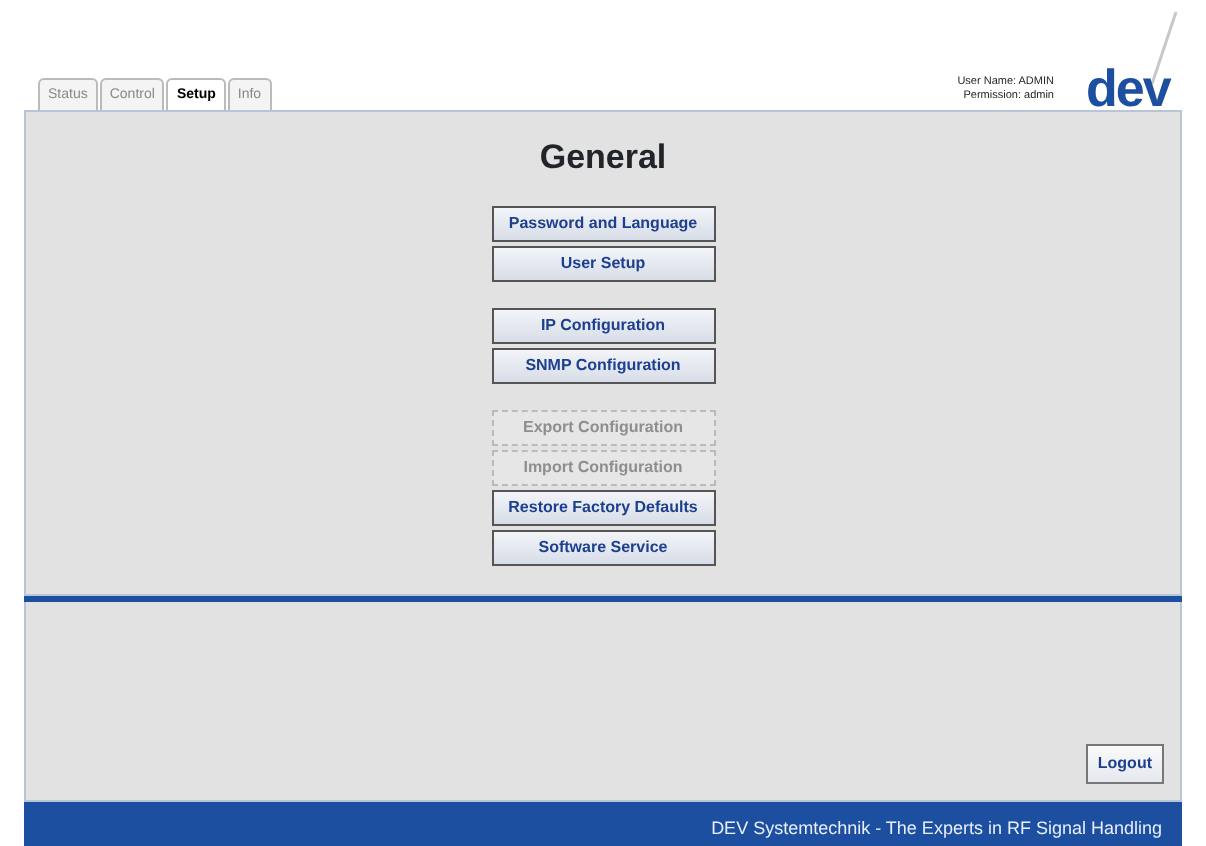 This screenshot has height=846, width=1206. I want to click on config-button: SNMP Configuration, so click(603, 365).